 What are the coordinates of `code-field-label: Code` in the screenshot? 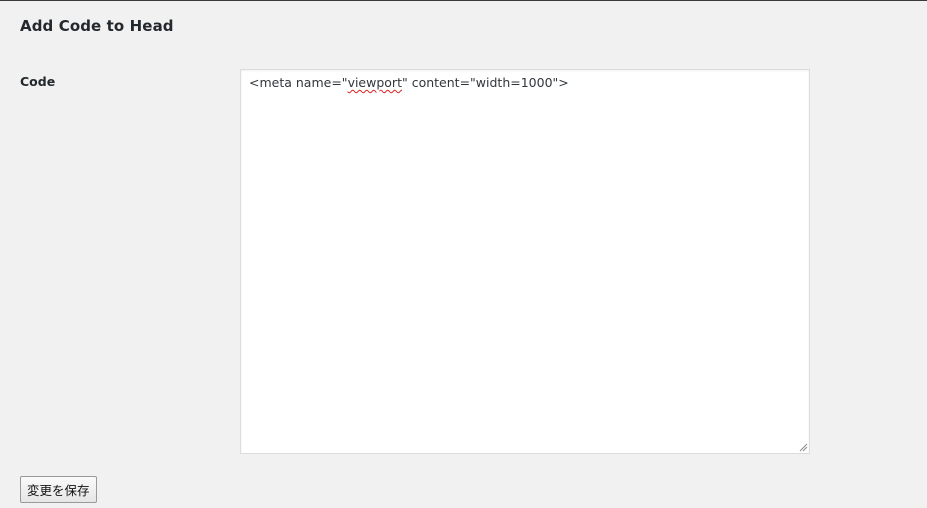 It's located at (38, 81).